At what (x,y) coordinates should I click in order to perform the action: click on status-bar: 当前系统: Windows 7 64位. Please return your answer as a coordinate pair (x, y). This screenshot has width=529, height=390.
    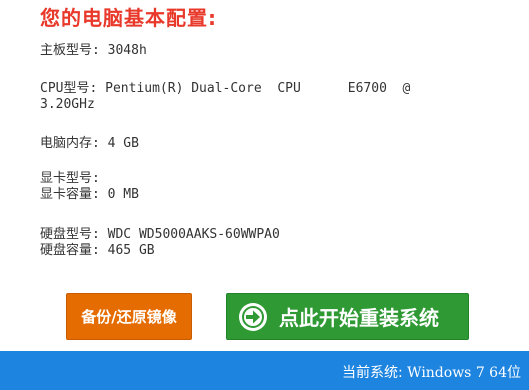
    Looking at the image, I should click on (264, 370).